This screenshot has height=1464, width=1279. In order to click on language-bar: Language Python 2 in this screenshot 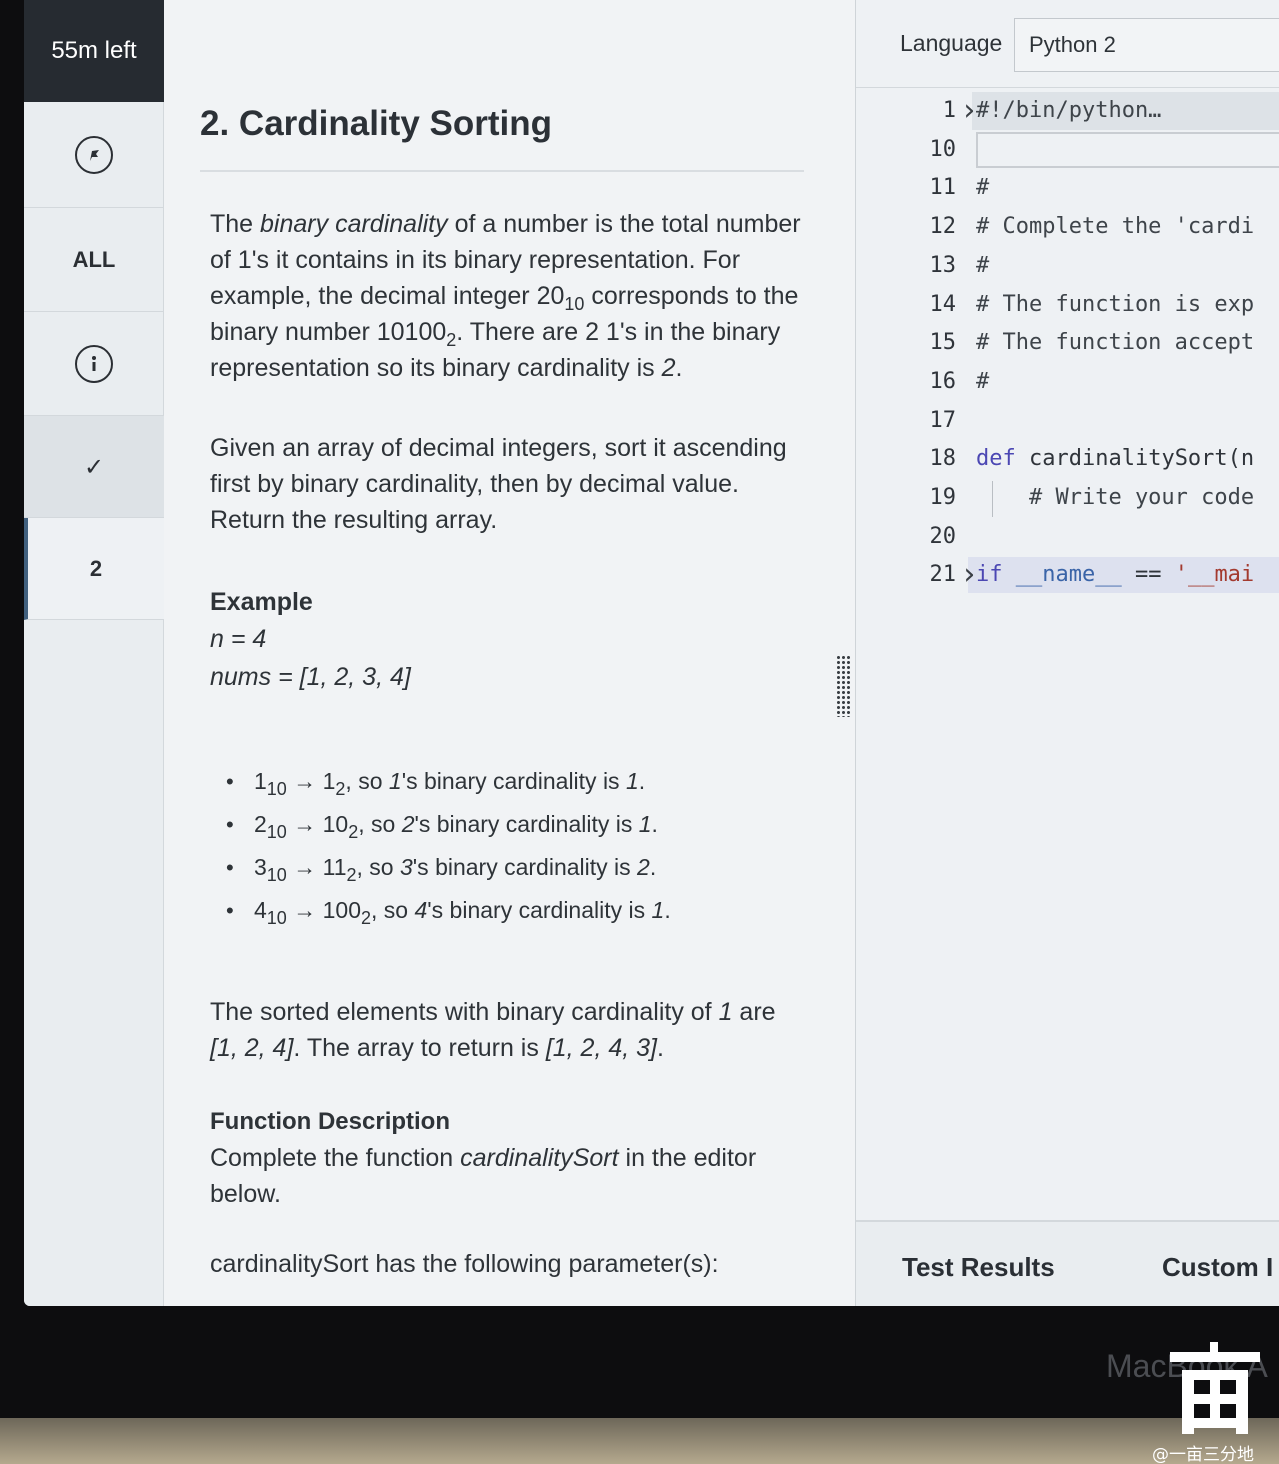, I will do `click(1067, 44)`.